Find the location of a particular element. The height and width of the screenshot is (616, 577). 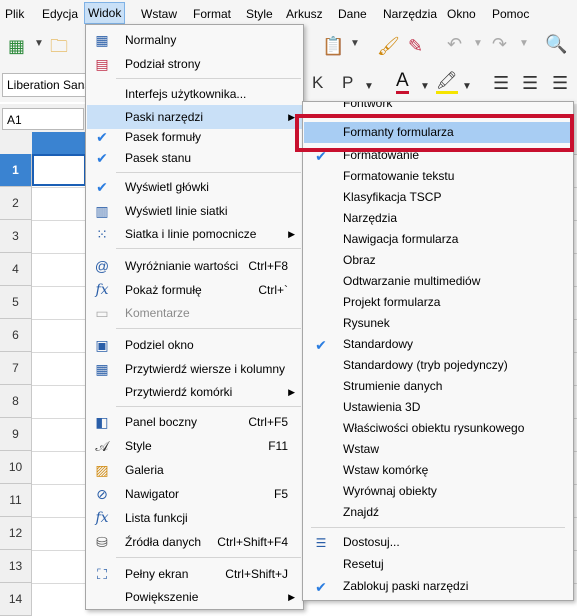

submenu-item-align-objects: Wyrównaj obiekty is located at coordinates (438, 491).